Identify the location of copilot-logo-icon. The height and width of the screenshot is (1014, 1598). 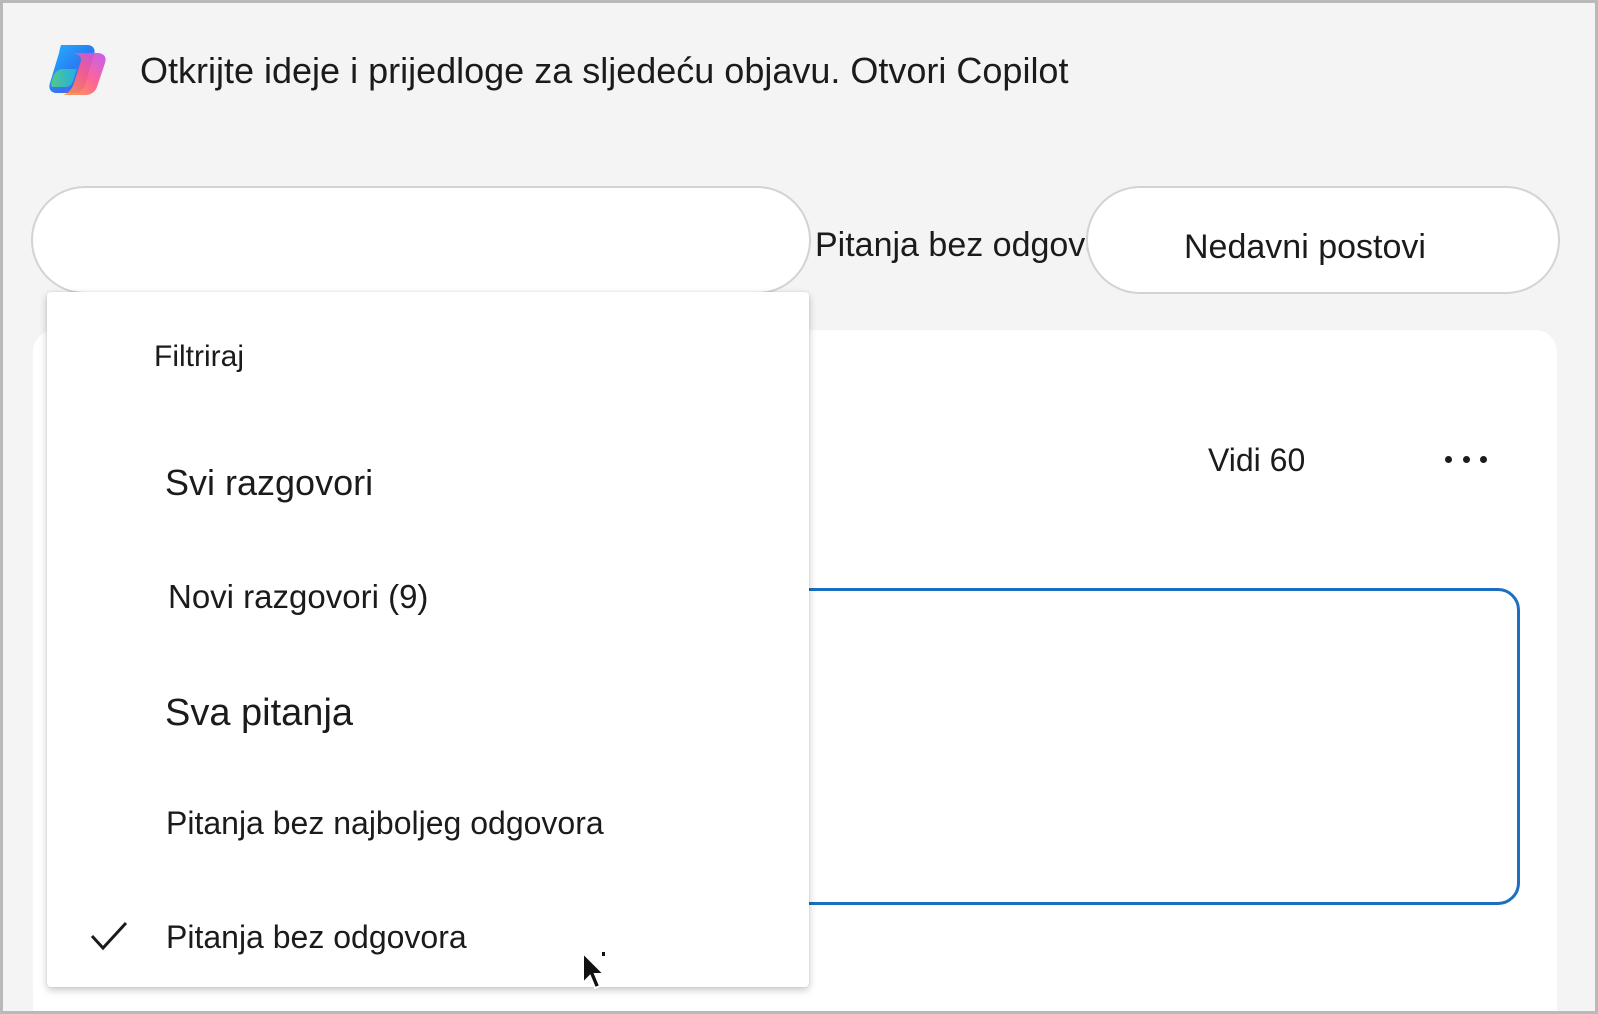
(78, 69).